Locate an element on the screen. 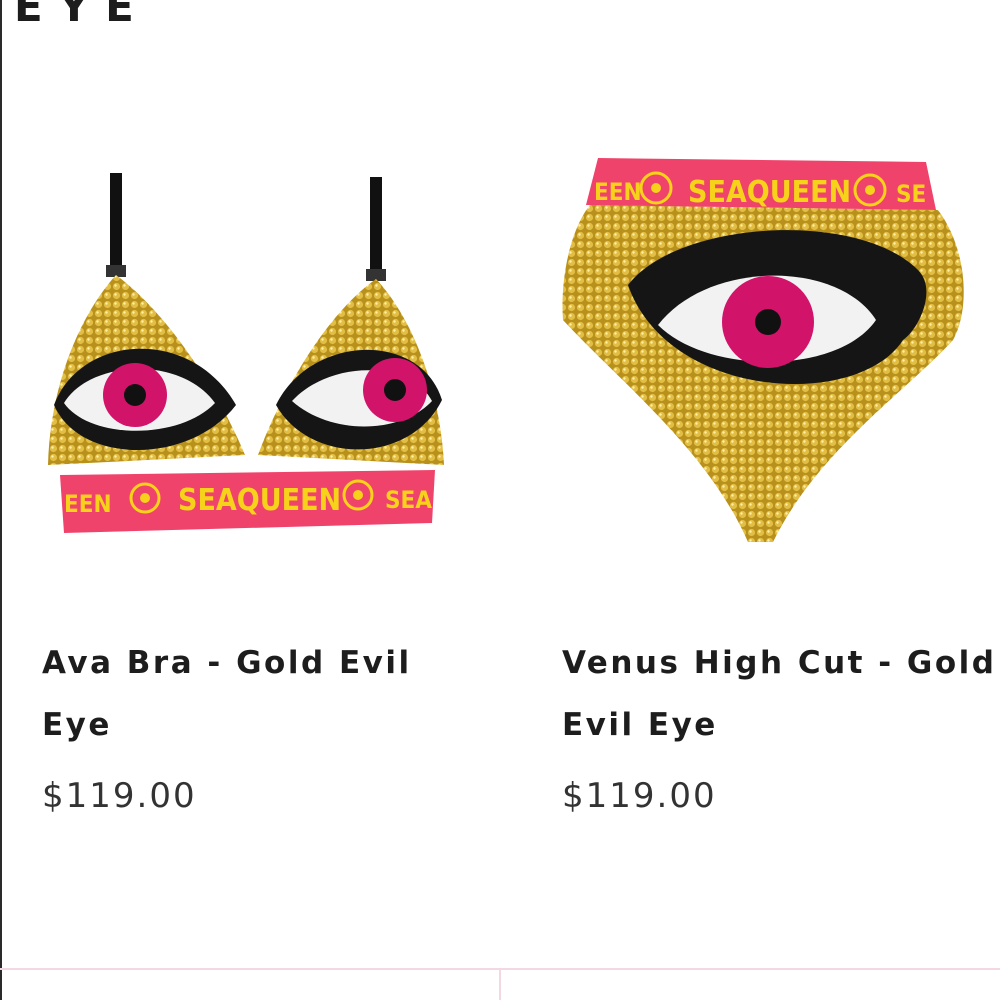 This screenshot has width=1000, height=1000. product-name-ava-bra: Ava Bra - Gold Evil Eye is located at coordinates (227, 694).